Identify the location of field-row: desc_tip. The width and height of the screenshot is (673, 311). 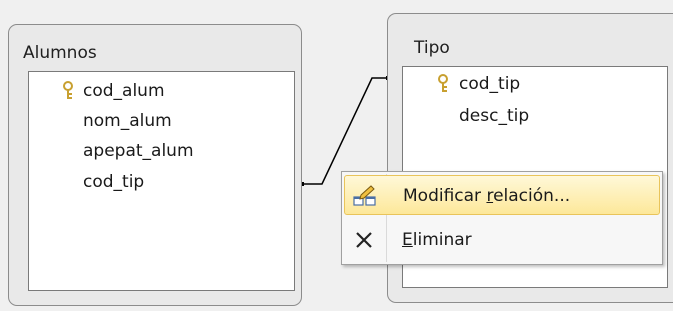
(494, 116).